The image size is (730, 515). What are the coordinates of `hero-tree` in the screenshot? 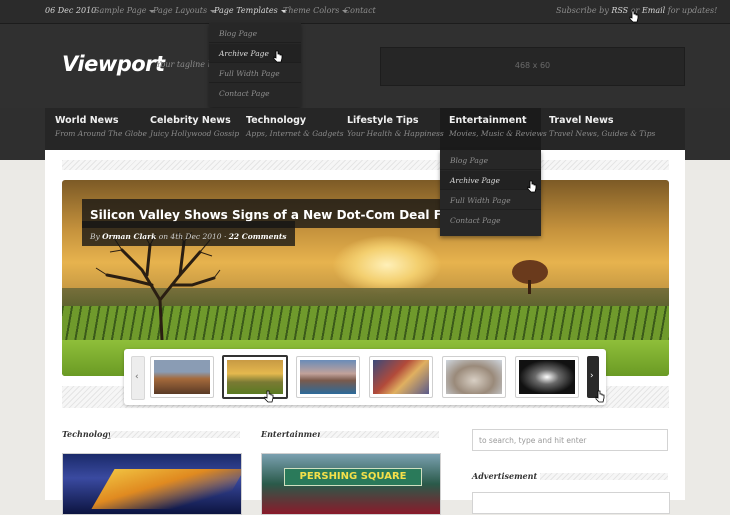 It's located at (158, 285).